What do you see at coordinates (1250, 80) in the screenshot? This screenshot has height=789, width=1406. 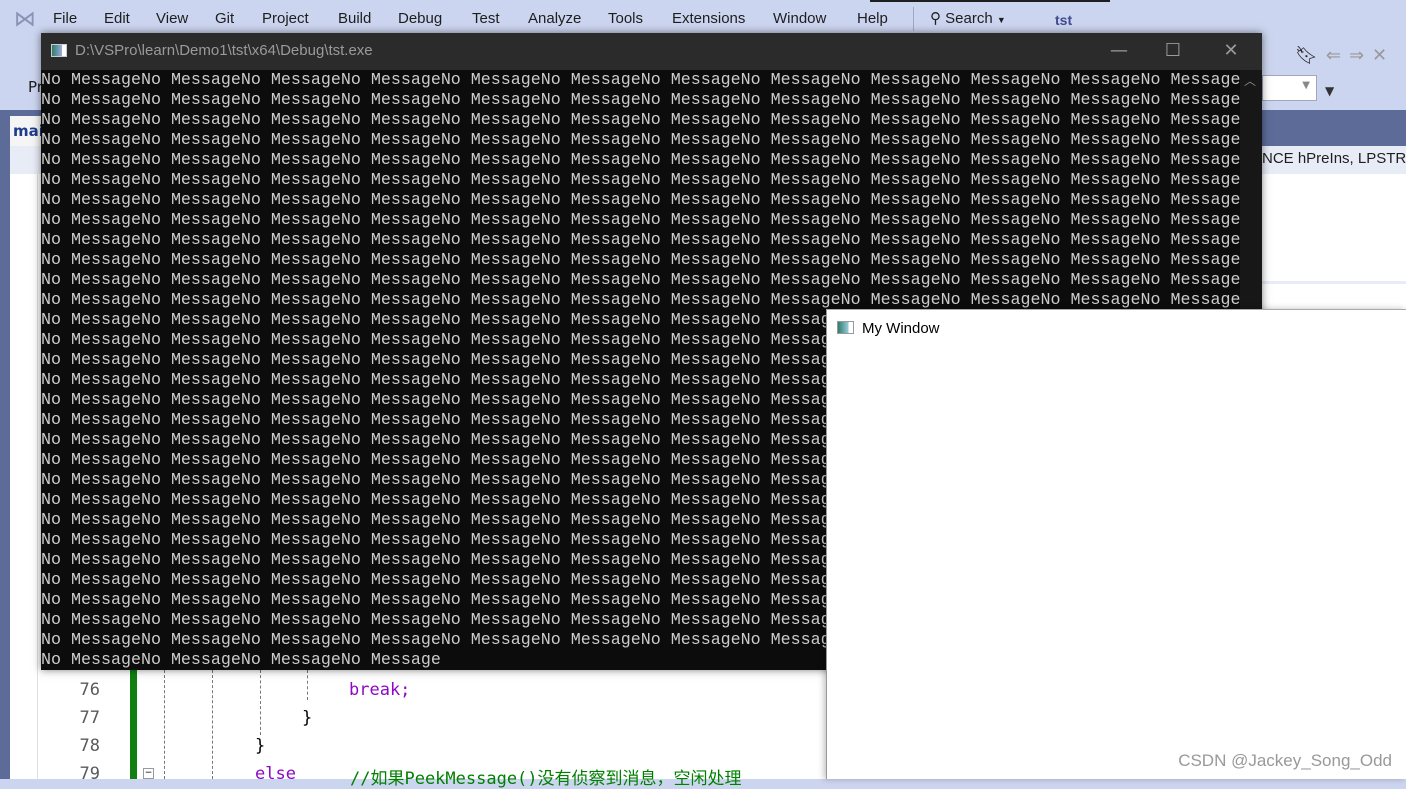 I see `scroll-up-icon: ︿` at bounding box center [1250, 80].